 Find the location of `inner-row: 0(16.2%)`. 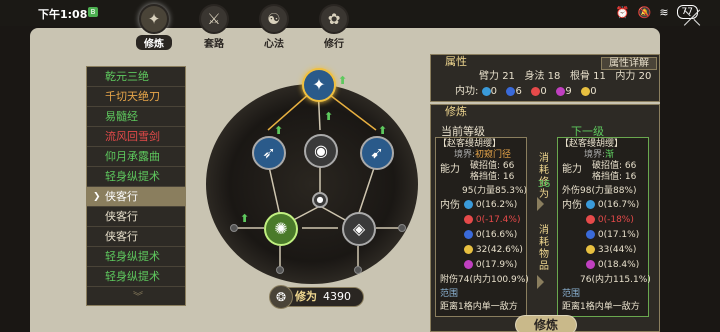

inner-row: 0(16.2%) is located at coordinates (490, 205).